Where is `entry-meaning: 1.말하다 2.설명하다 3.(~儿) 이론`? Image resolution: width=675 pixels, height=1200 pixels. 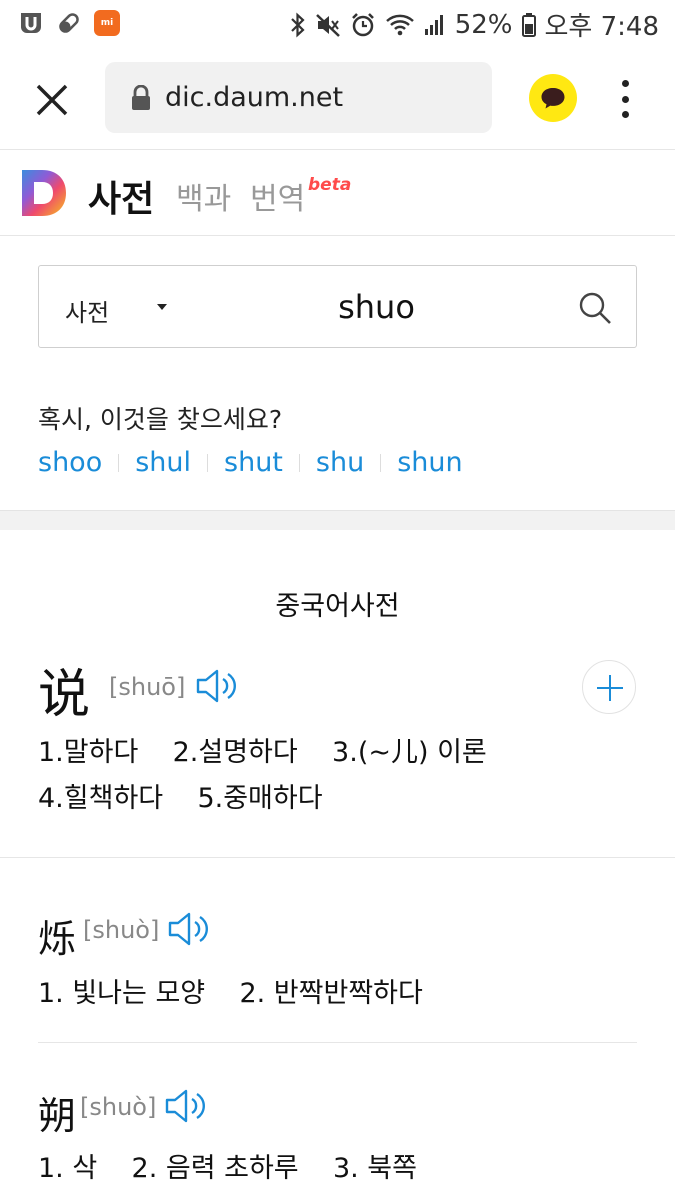 entry-meaning: 1.말하다 2.설명하다 3.(~儿) 이론 is located at coordinates (262, 752).